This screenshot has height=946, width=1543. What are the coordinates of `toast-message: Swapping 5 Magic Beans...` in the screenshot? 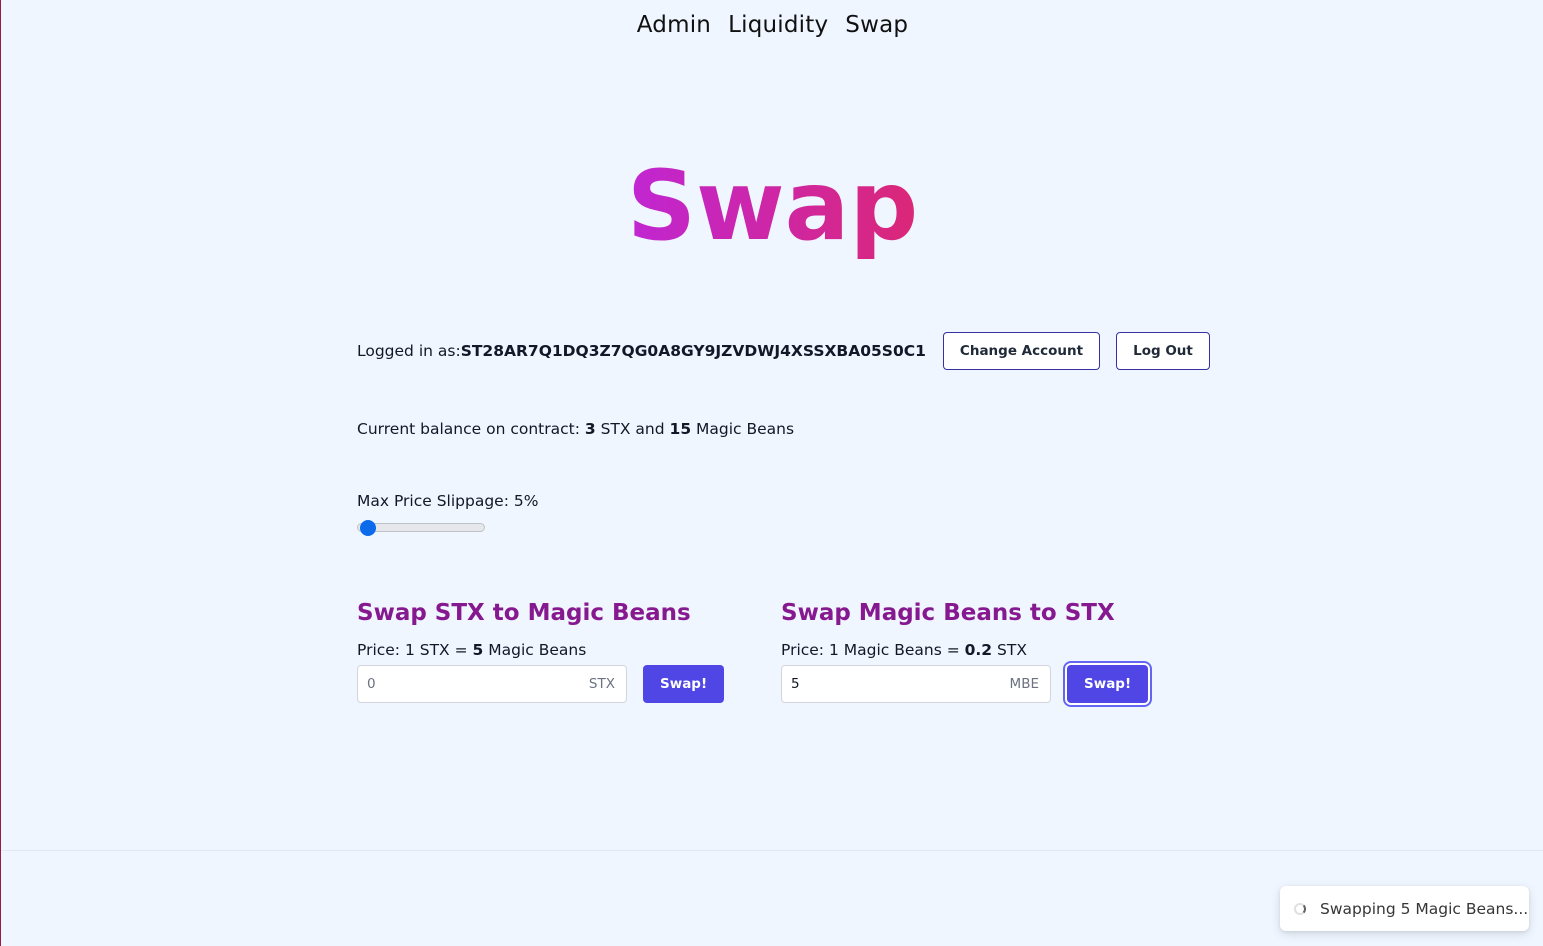 It's located at (1424, 908).